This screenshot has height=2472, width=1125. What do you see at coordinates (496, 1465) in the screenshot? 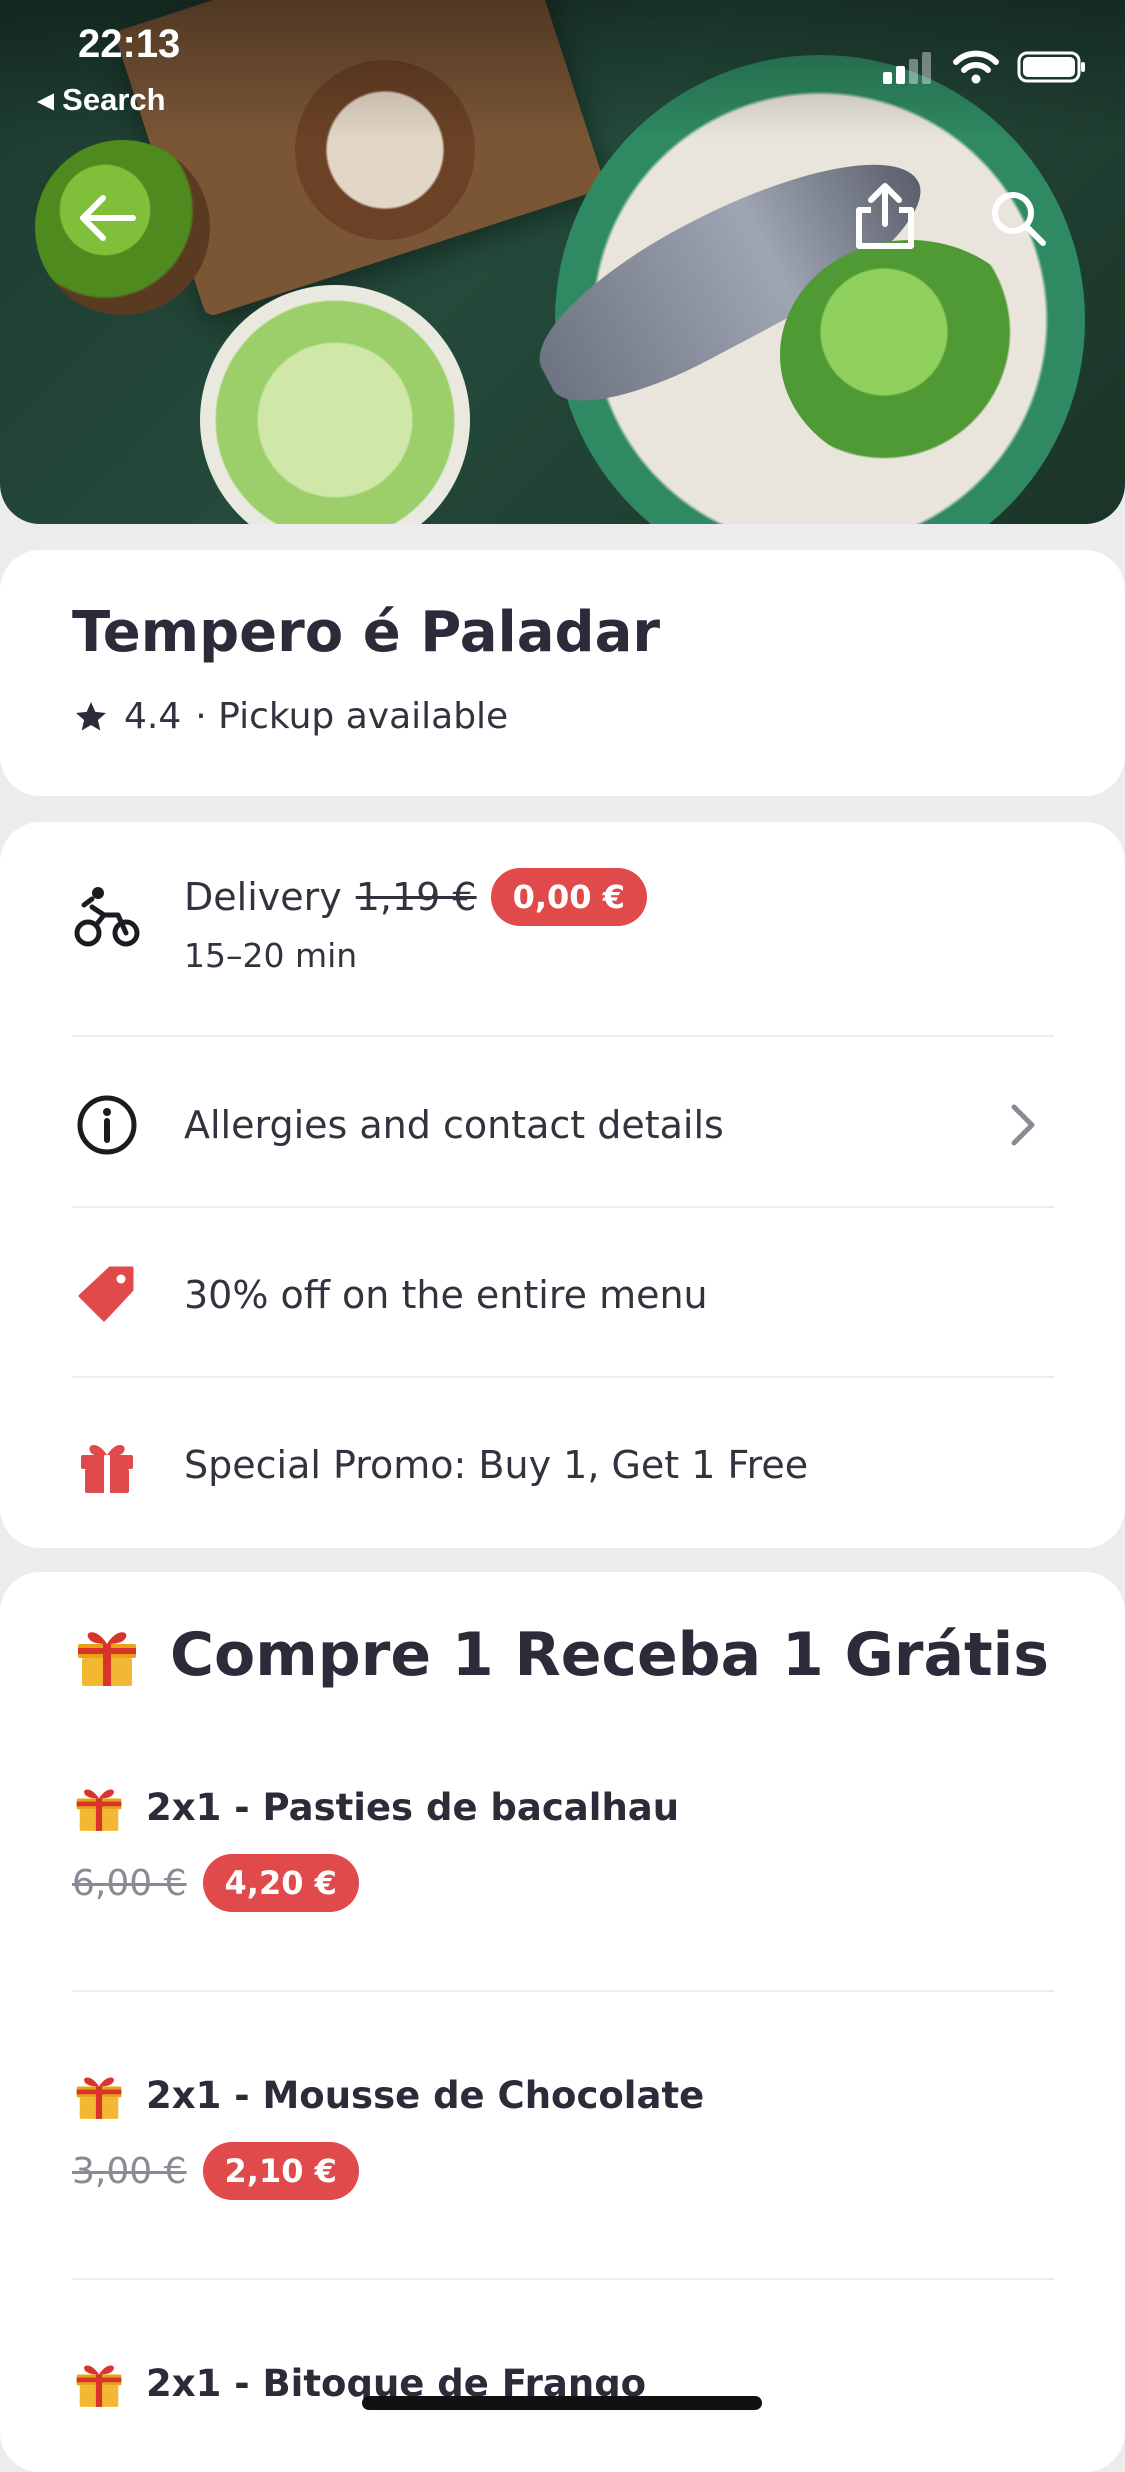
I see `promo-label: Special Promo: Buy 1, Get 1 Free` at bounding box center [496, 1465].